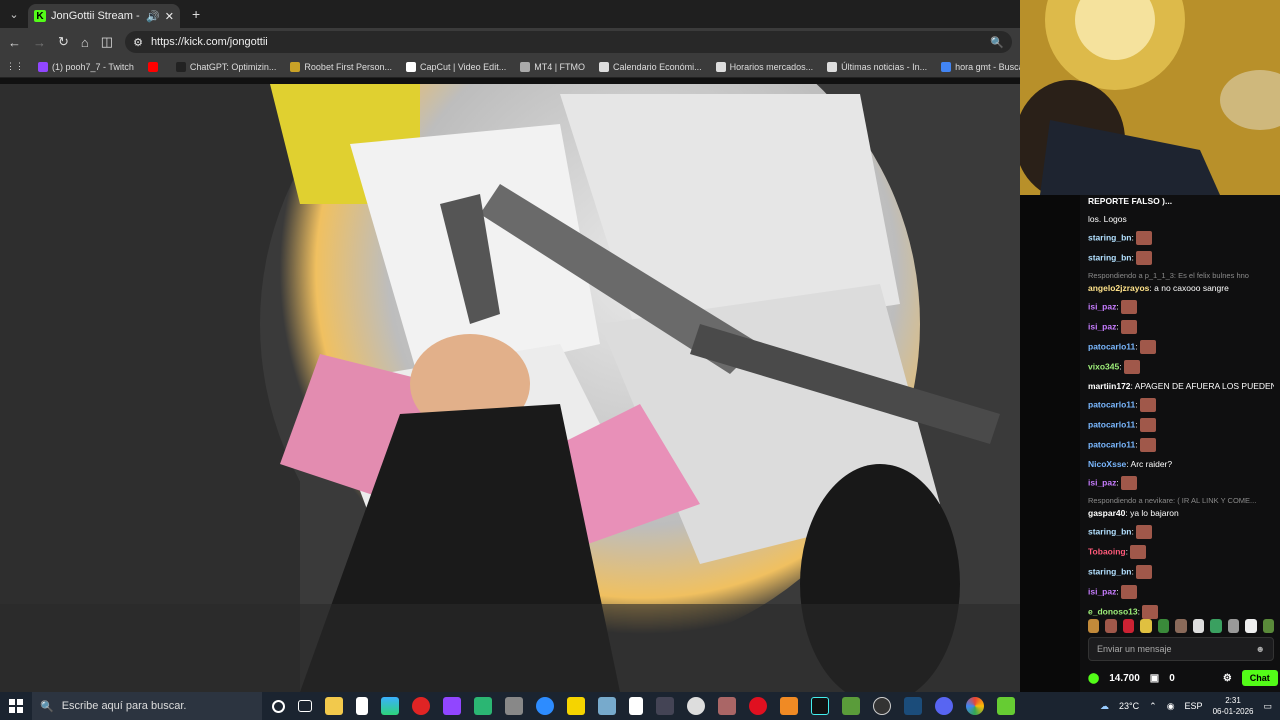  Describe the element at coordinates (576, 706) in the screenshot. I see `sticky-notes-icon` at that location.